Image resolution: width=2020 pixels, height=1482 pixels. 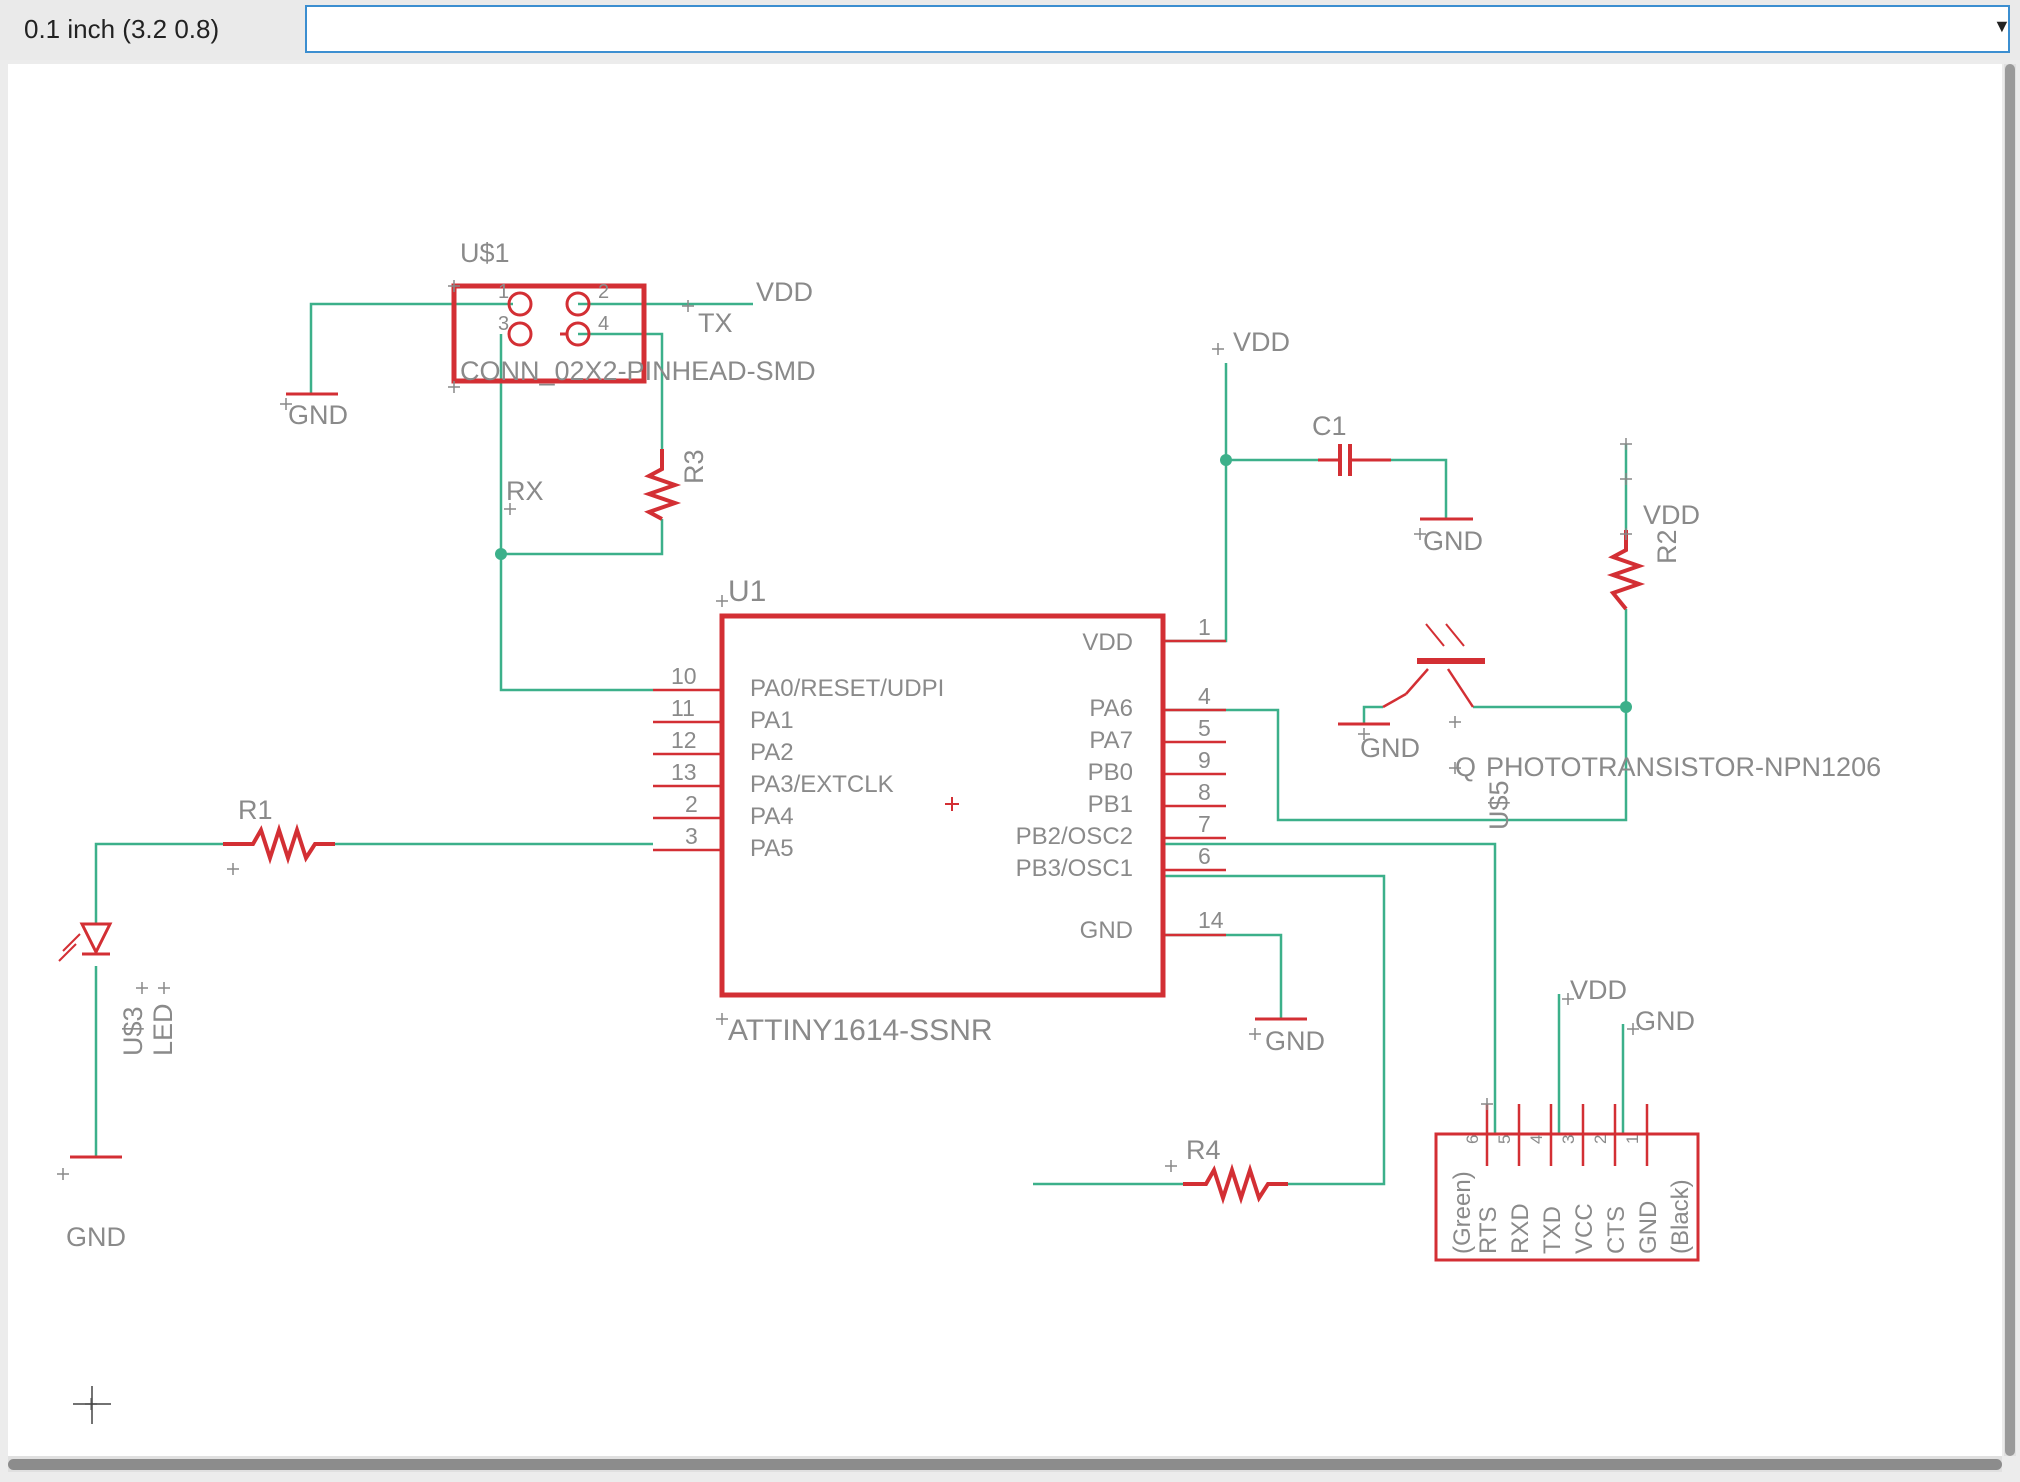 I want to click on mcu-pin-label-pa1: PA1, so click(x=772, y=720).